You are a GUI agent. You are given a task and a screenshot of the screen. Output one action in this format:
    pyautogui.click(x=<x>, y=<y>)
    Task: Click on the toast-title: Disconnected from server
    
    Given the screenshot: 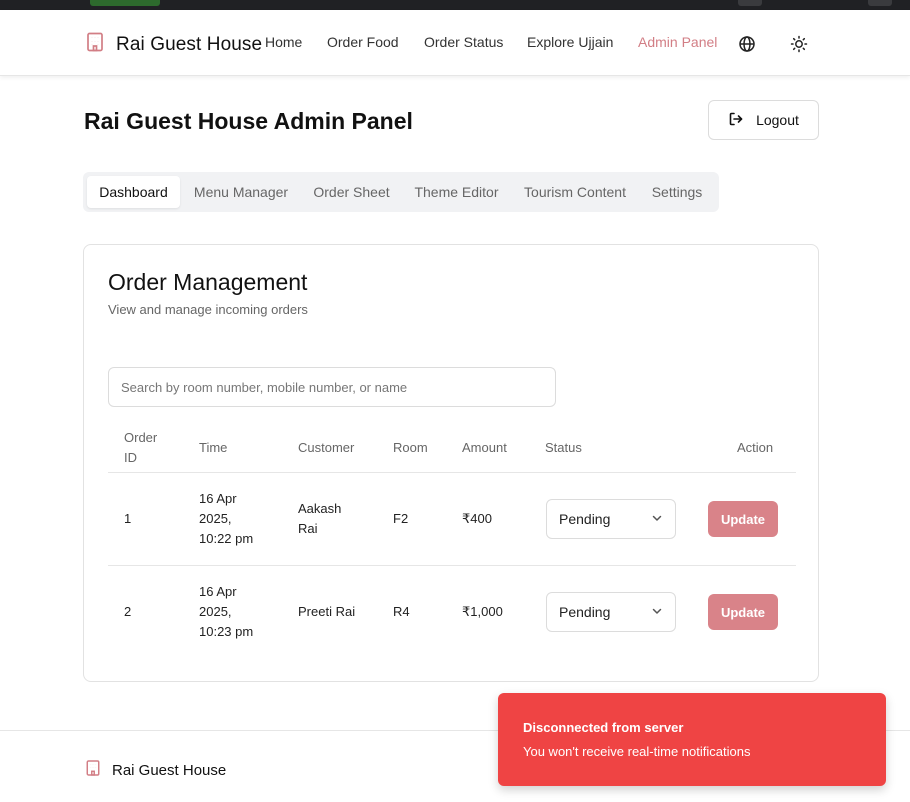 What is the action you would take?
    pyautogui.click(x=603, y=727)
    